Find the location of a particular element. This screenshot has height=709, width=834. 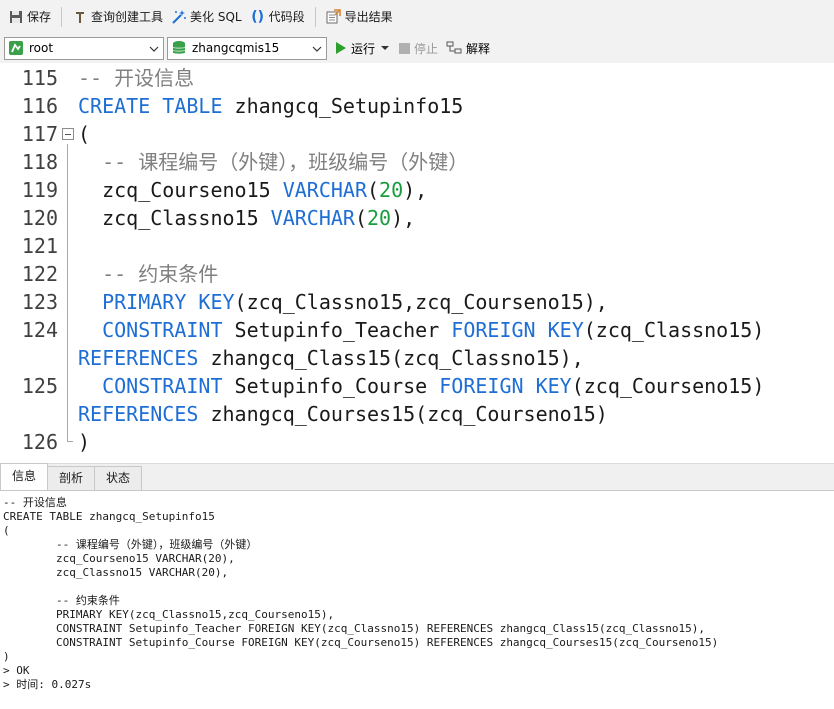

line-number: 119 is located at coordinates (39, 190).